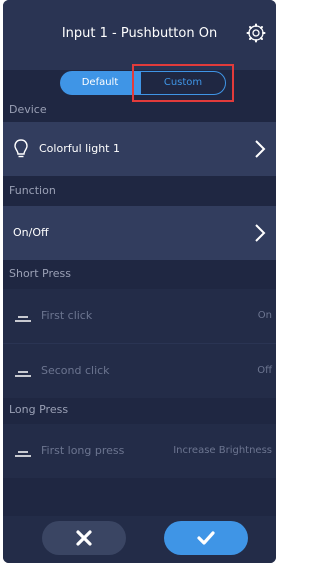 The height and width of the screenshot is (563, 320). I want to click on confirm-button, so click(206, 538).